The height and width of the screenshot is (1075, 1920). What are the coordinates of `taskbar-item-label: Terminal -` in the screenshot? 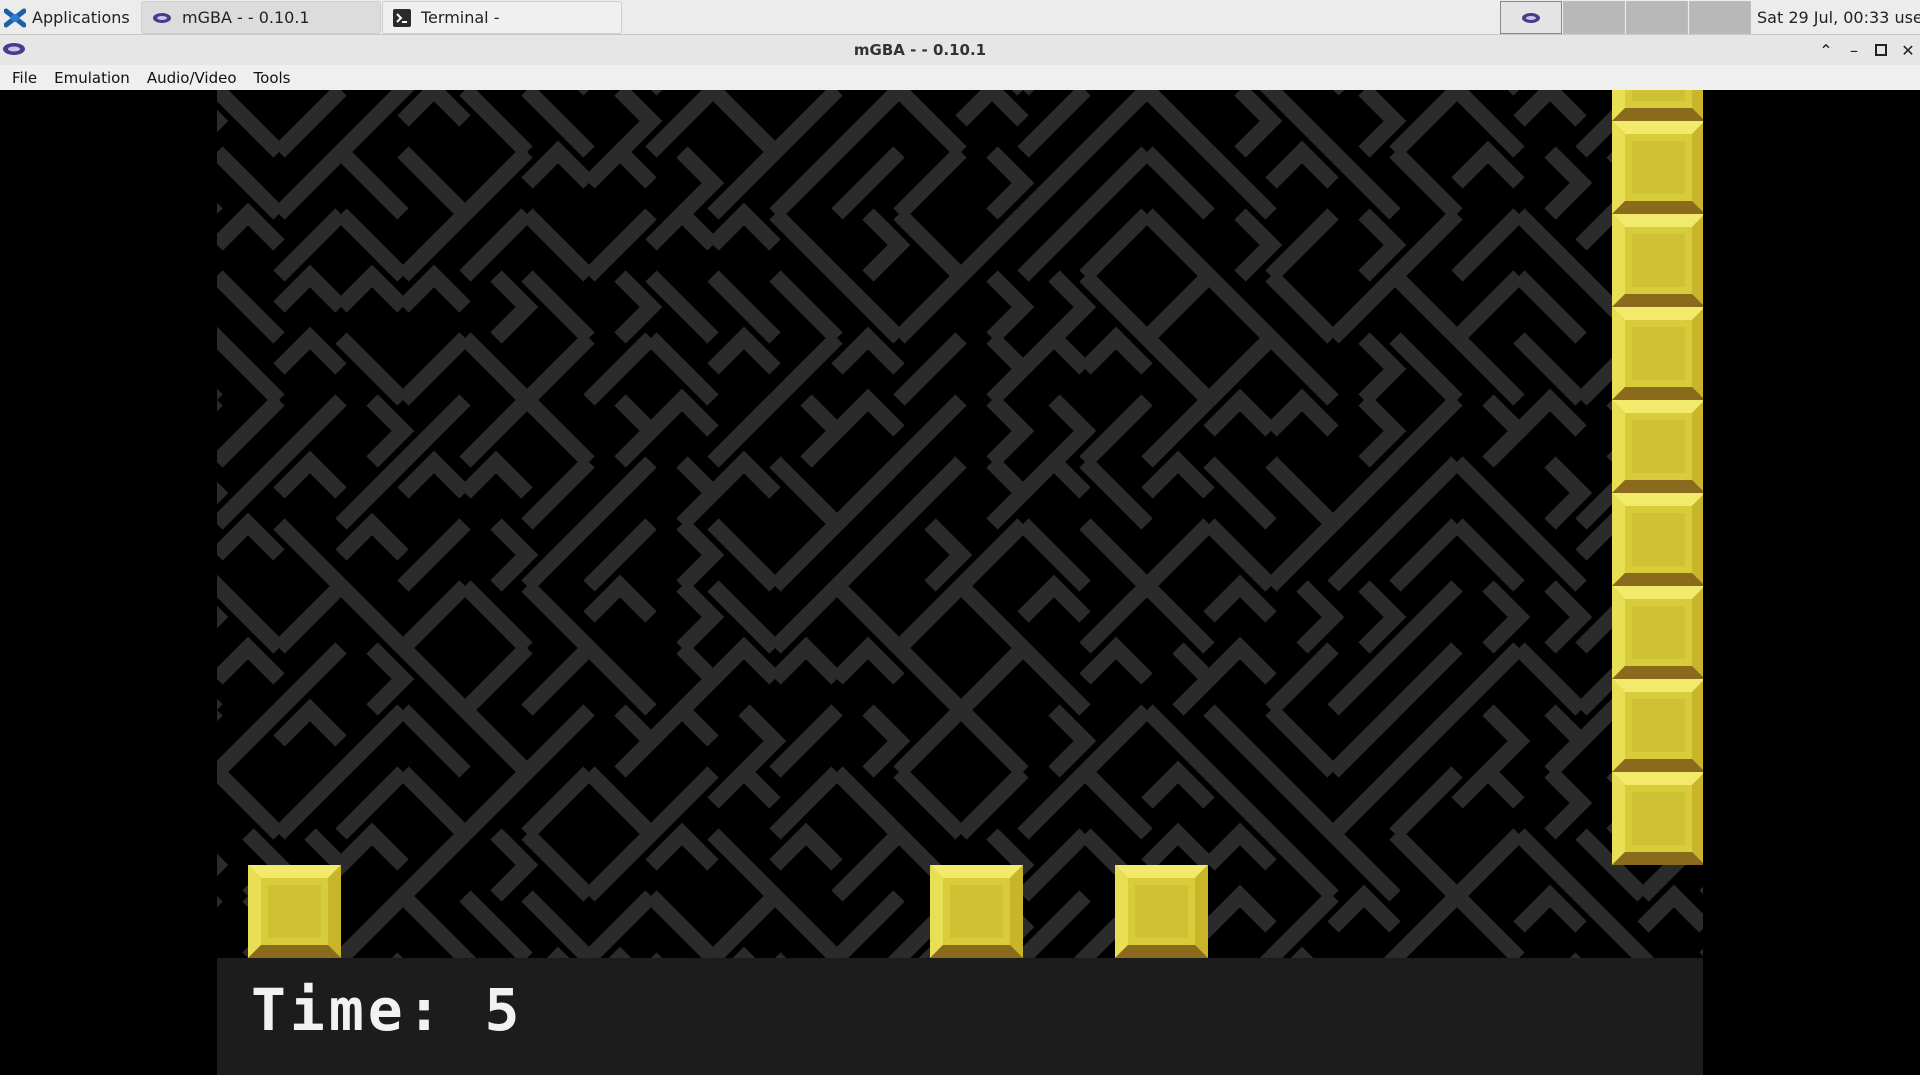 It's located at (460, 17).